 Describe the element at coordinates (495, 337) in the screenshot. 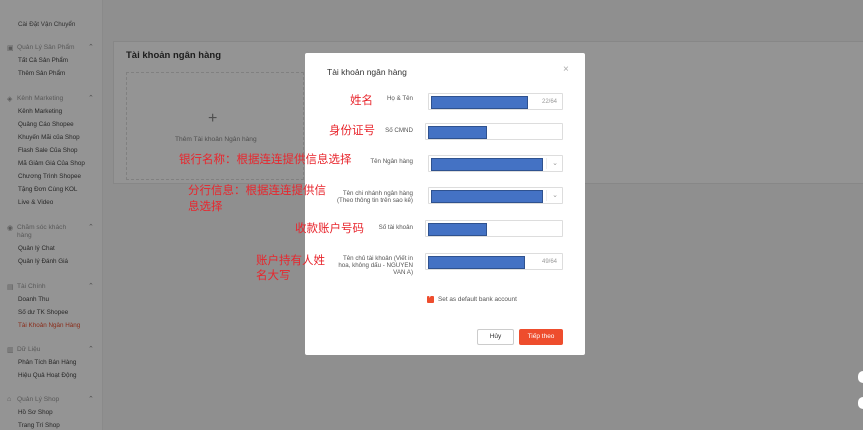

I see `cancel-button: Hủy` at that location.